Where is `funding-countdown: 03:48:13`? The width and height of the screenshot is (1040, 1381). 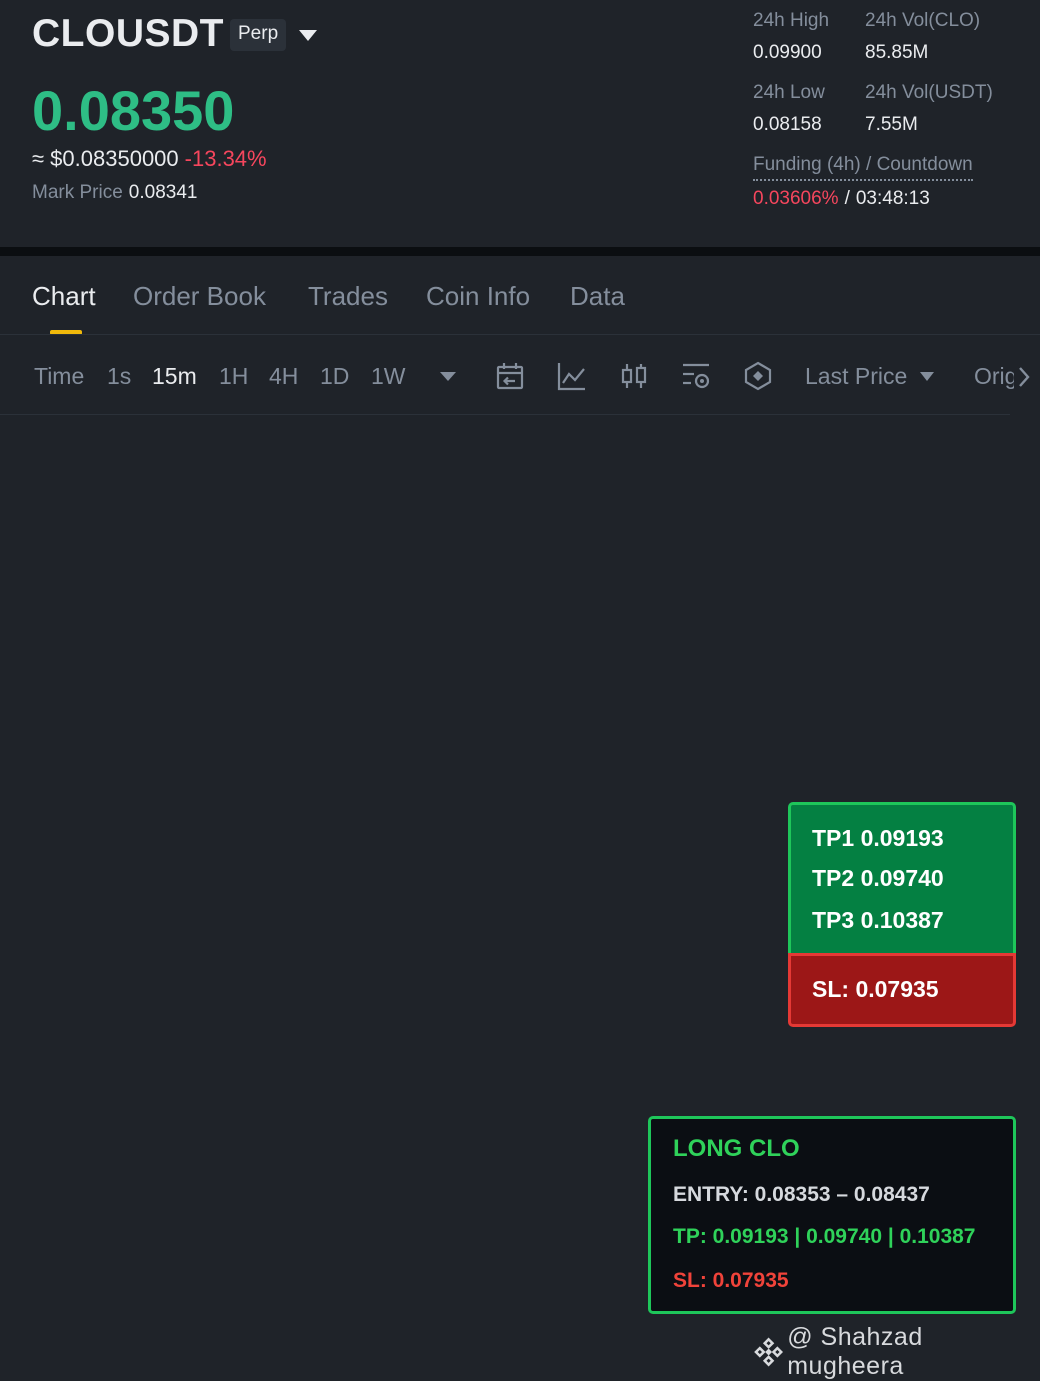
funding-countdown: 03:48:13 is located at coordinates (892, 198).